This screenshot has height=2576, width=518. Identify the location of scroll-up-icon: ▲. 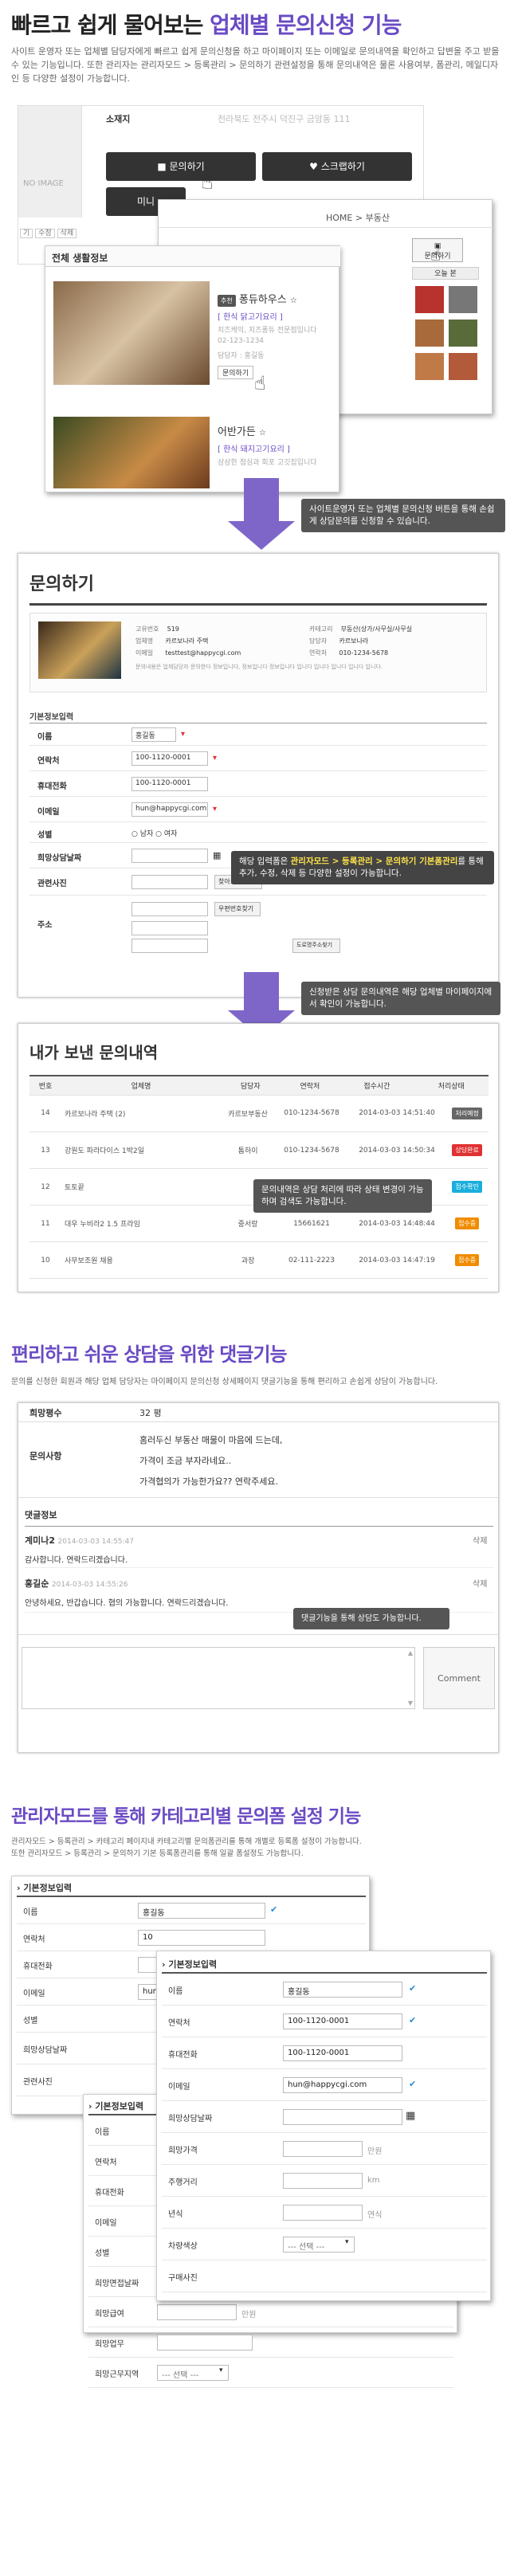
(410, 1653).